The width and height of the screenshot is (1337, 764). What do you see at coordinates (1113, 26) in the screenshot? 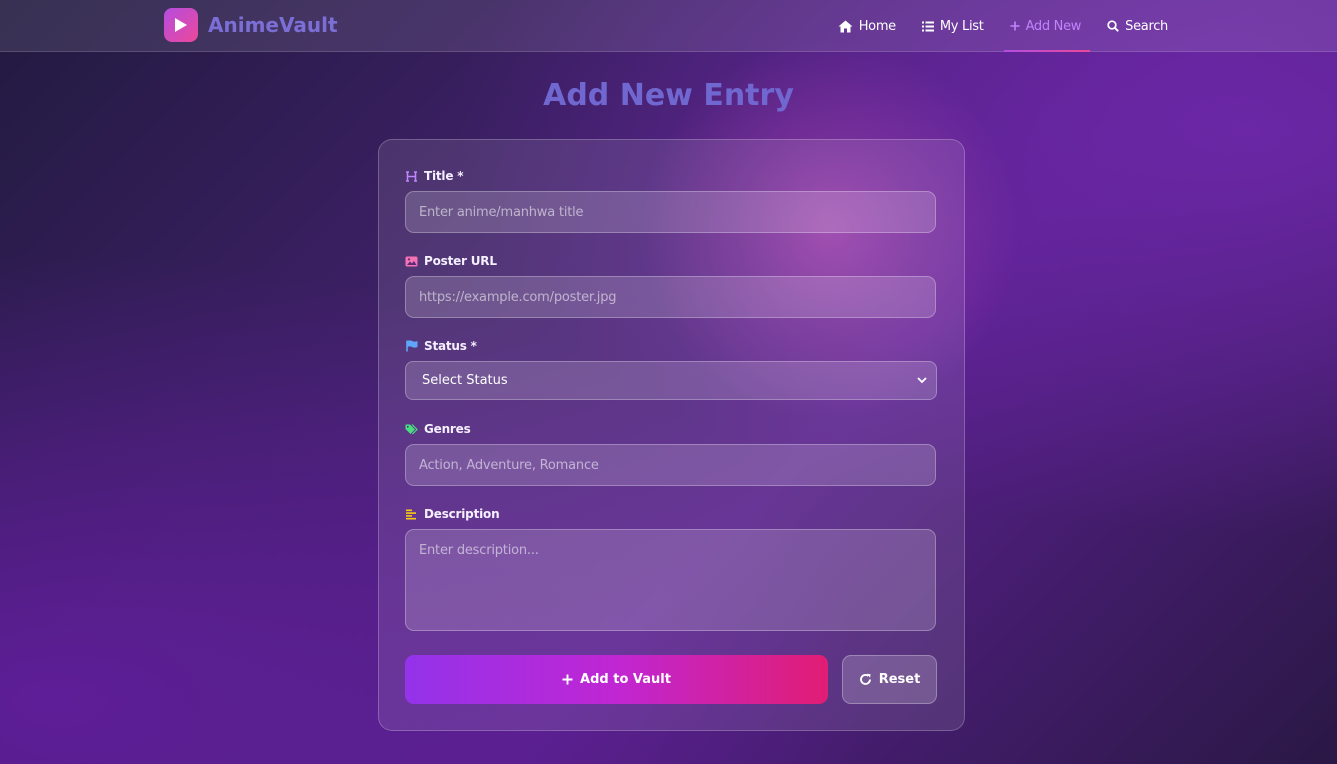
I see `search-icon` at bounding box center [1113, 26].